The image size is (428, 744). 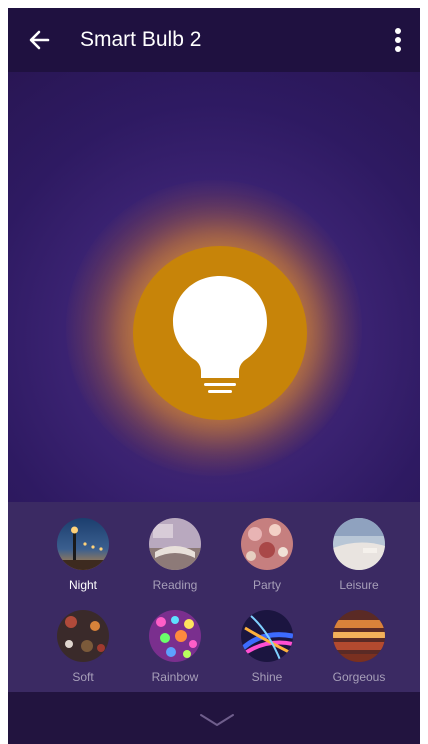 What do you see at coordinates (175, 636) in the screenshot?
I see `rainbow-thumbnail` at bounding box center [175, 636].